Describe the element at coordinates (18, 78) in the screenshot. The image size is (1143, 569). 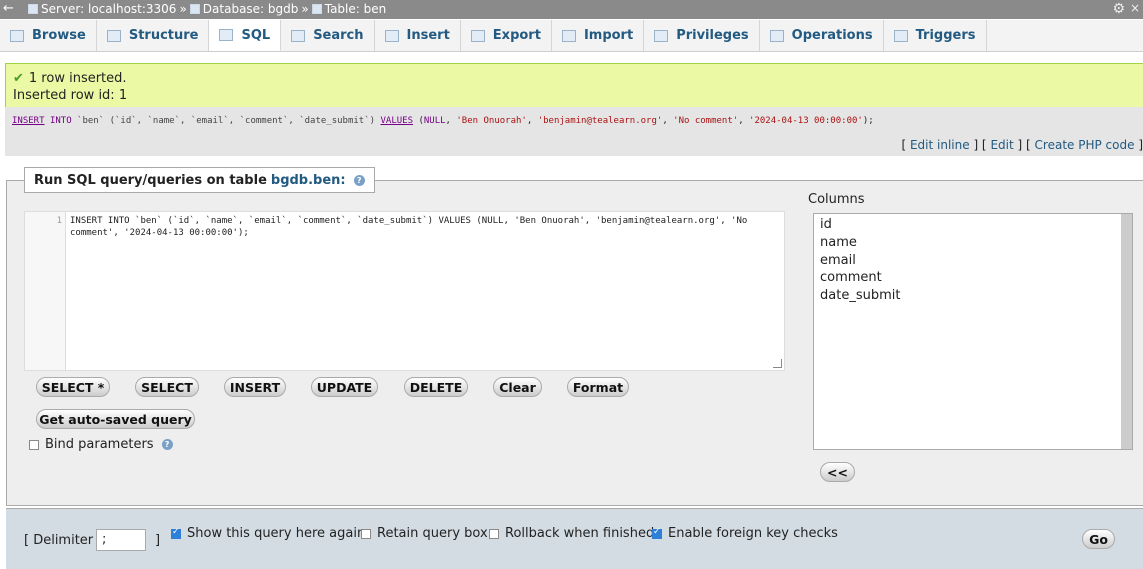
I see `checkmark-icon: ✔` at that location.